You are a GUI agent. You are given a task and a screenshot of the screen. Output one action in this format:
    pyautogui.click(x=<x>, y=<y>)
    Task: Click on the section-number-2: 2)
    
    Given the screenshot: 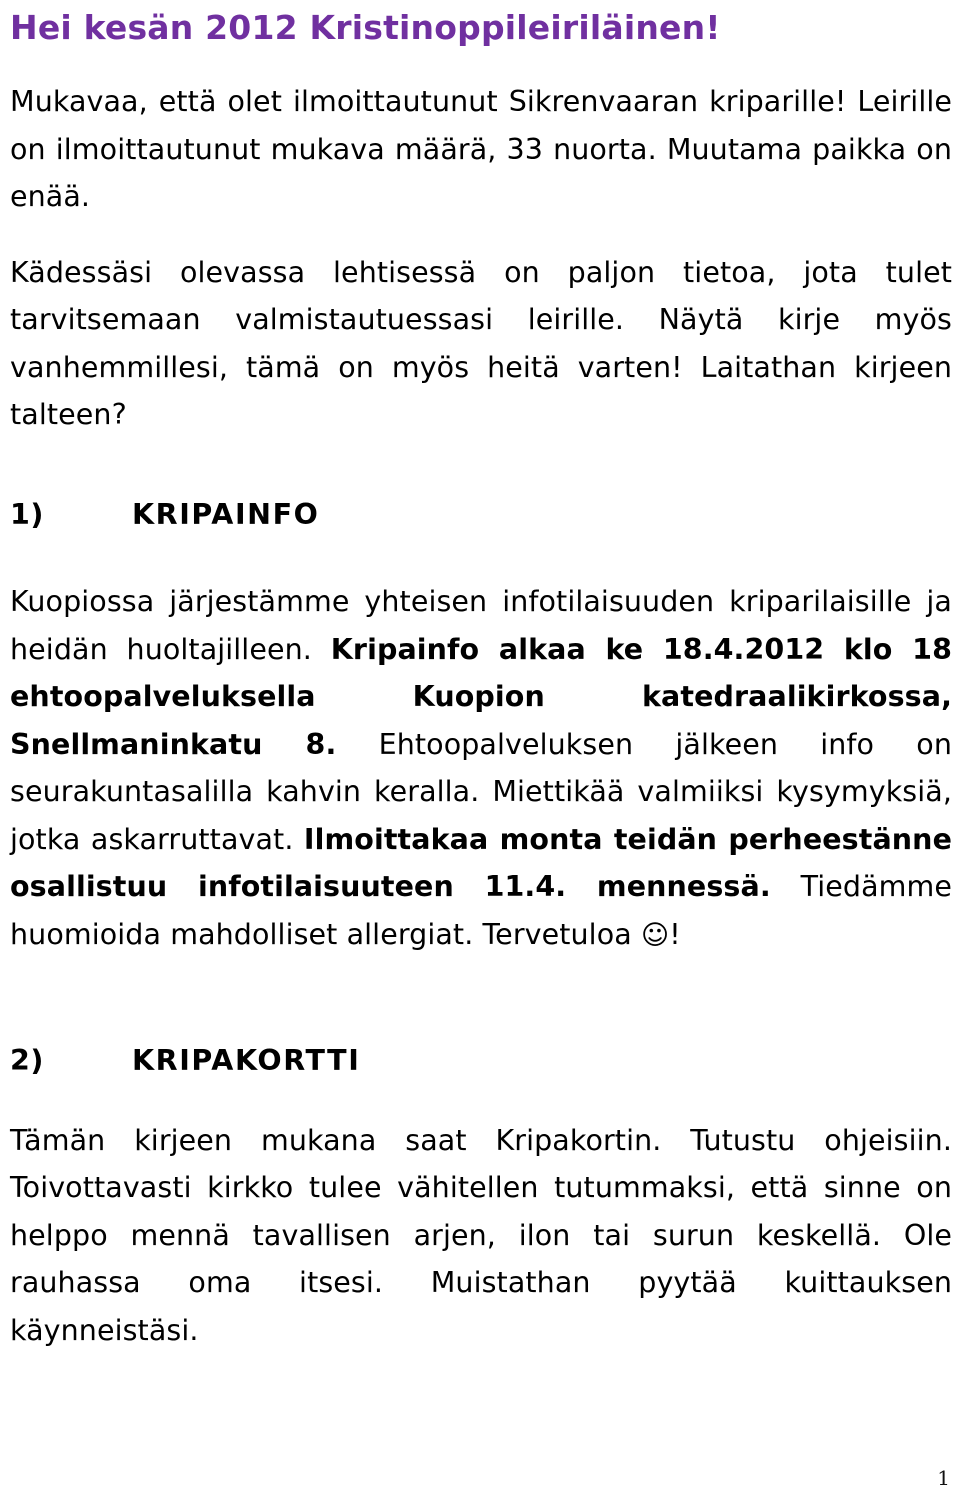 What is the action you would take?
    pyautogui.click(x=27, y=1060)
    